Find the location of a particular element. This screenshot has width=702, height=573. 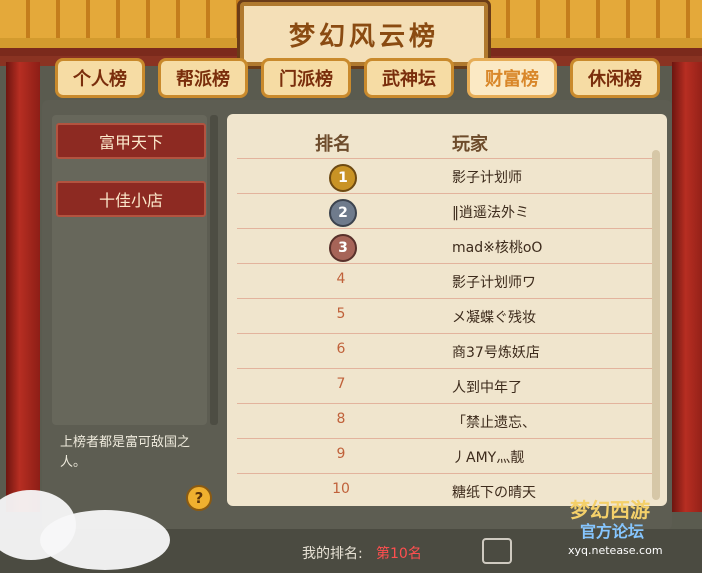

table-row: 5 メ凝蝶ぐ残妆 is located at coordinates (447, 315).